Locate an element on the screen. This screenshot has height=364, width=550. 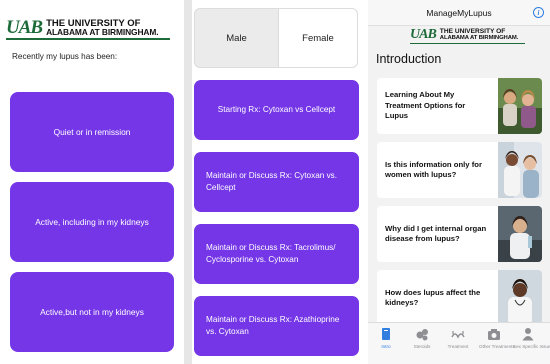
pills-icon is located at coordinates (422, 335).